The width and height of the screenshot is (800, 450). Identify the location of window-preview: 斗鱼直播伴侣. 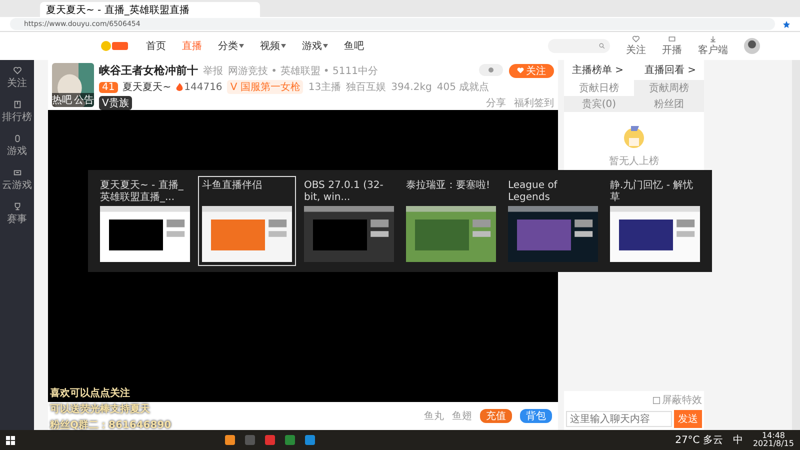
(247, 221).